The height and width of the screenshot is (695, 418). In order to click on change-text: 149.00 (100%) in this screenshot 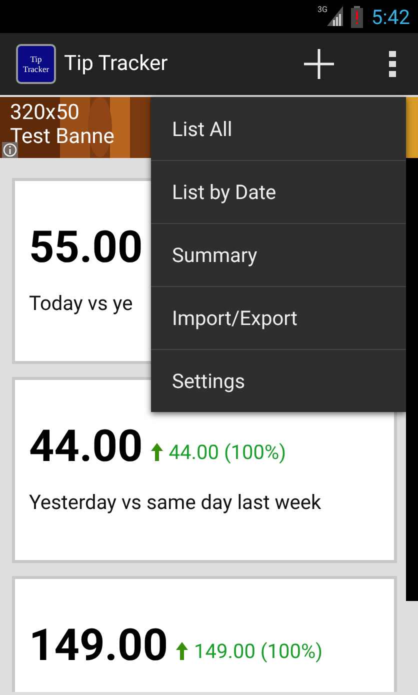, I will do `click(258, 651)`.